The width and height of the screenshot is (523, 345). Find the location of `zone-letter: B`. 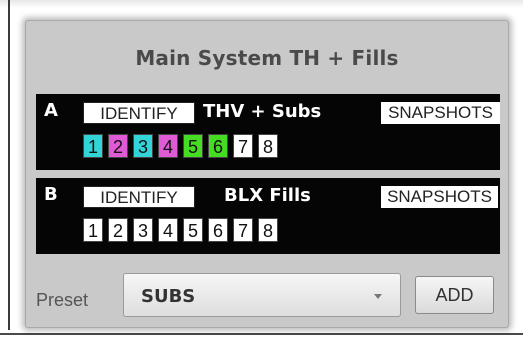

zone-letter: B is located at coordinates (51, 194).